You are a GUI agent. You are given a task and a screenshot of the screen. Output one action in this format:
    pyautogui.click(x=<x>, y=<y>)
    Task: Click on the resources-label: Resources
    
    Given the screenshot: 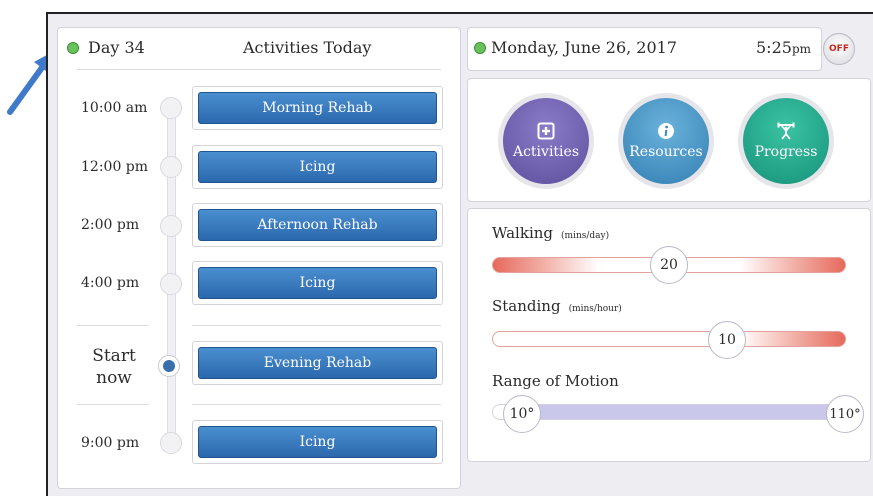 What is the action you would take?
    pyautogui.click(x=666, y=152)
    